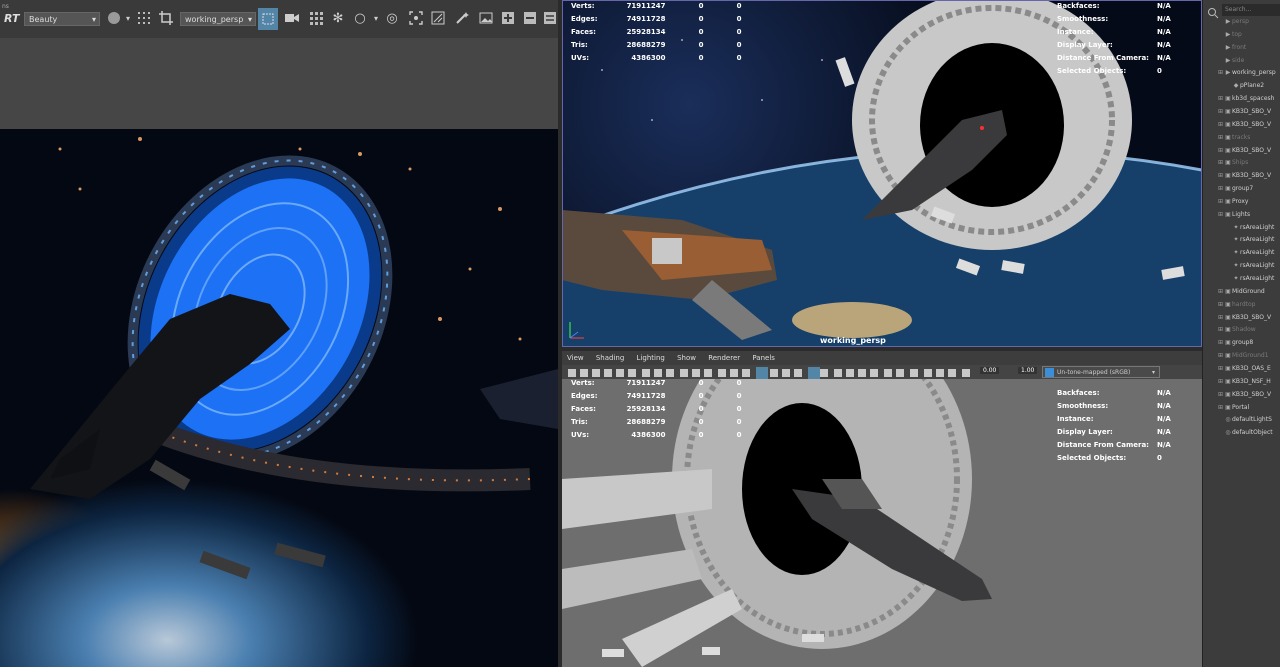 The height and width of the screenshot is (667, 1280). I want to click on info-row: Selected Objects: 0, so click(1118, 458).